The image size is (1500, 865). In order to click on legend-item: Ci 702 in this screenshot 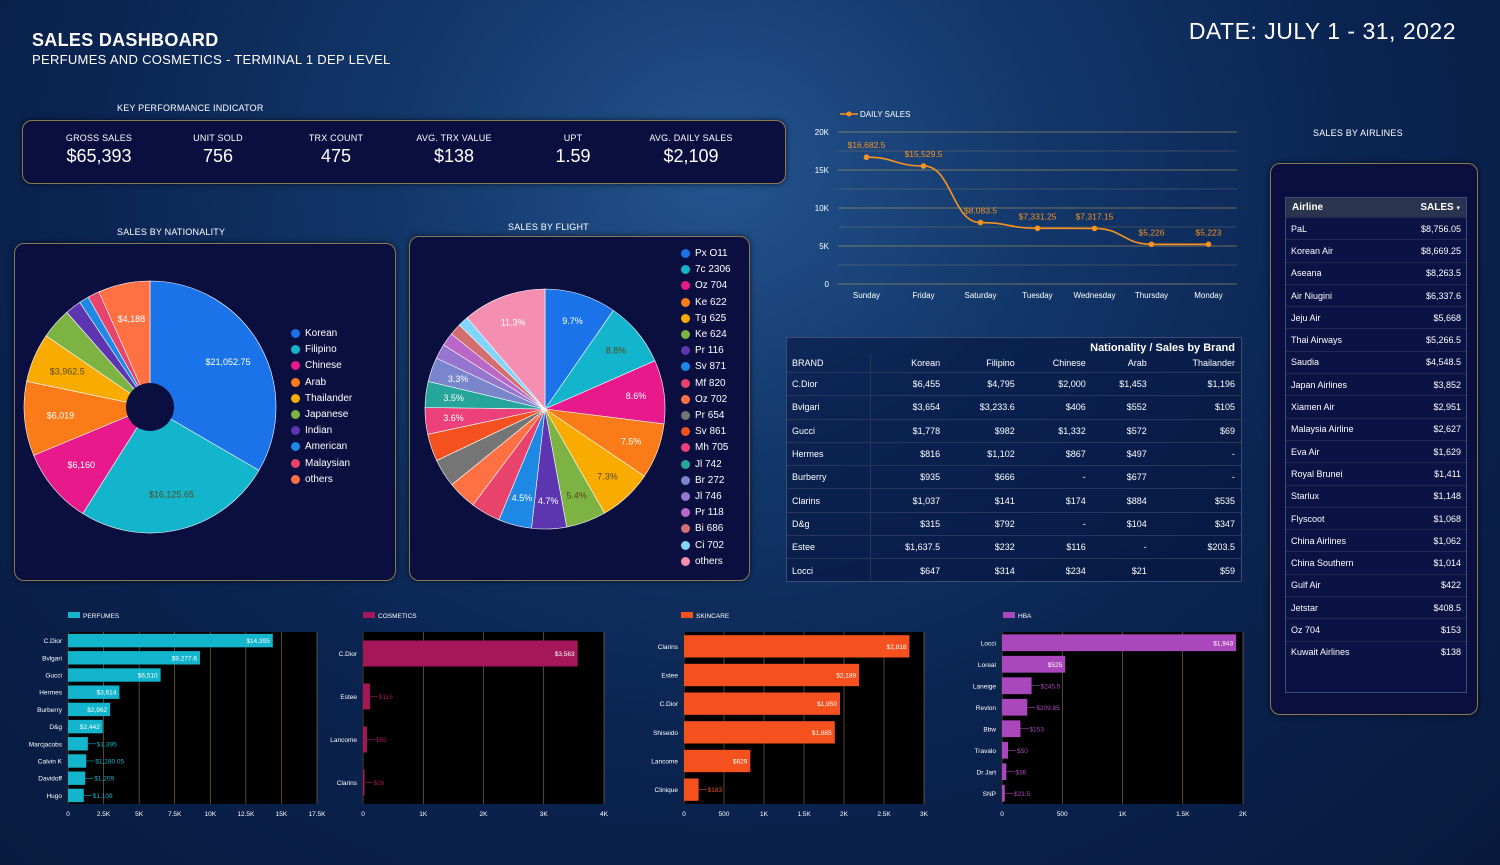, I will do `click(702, 545)`.